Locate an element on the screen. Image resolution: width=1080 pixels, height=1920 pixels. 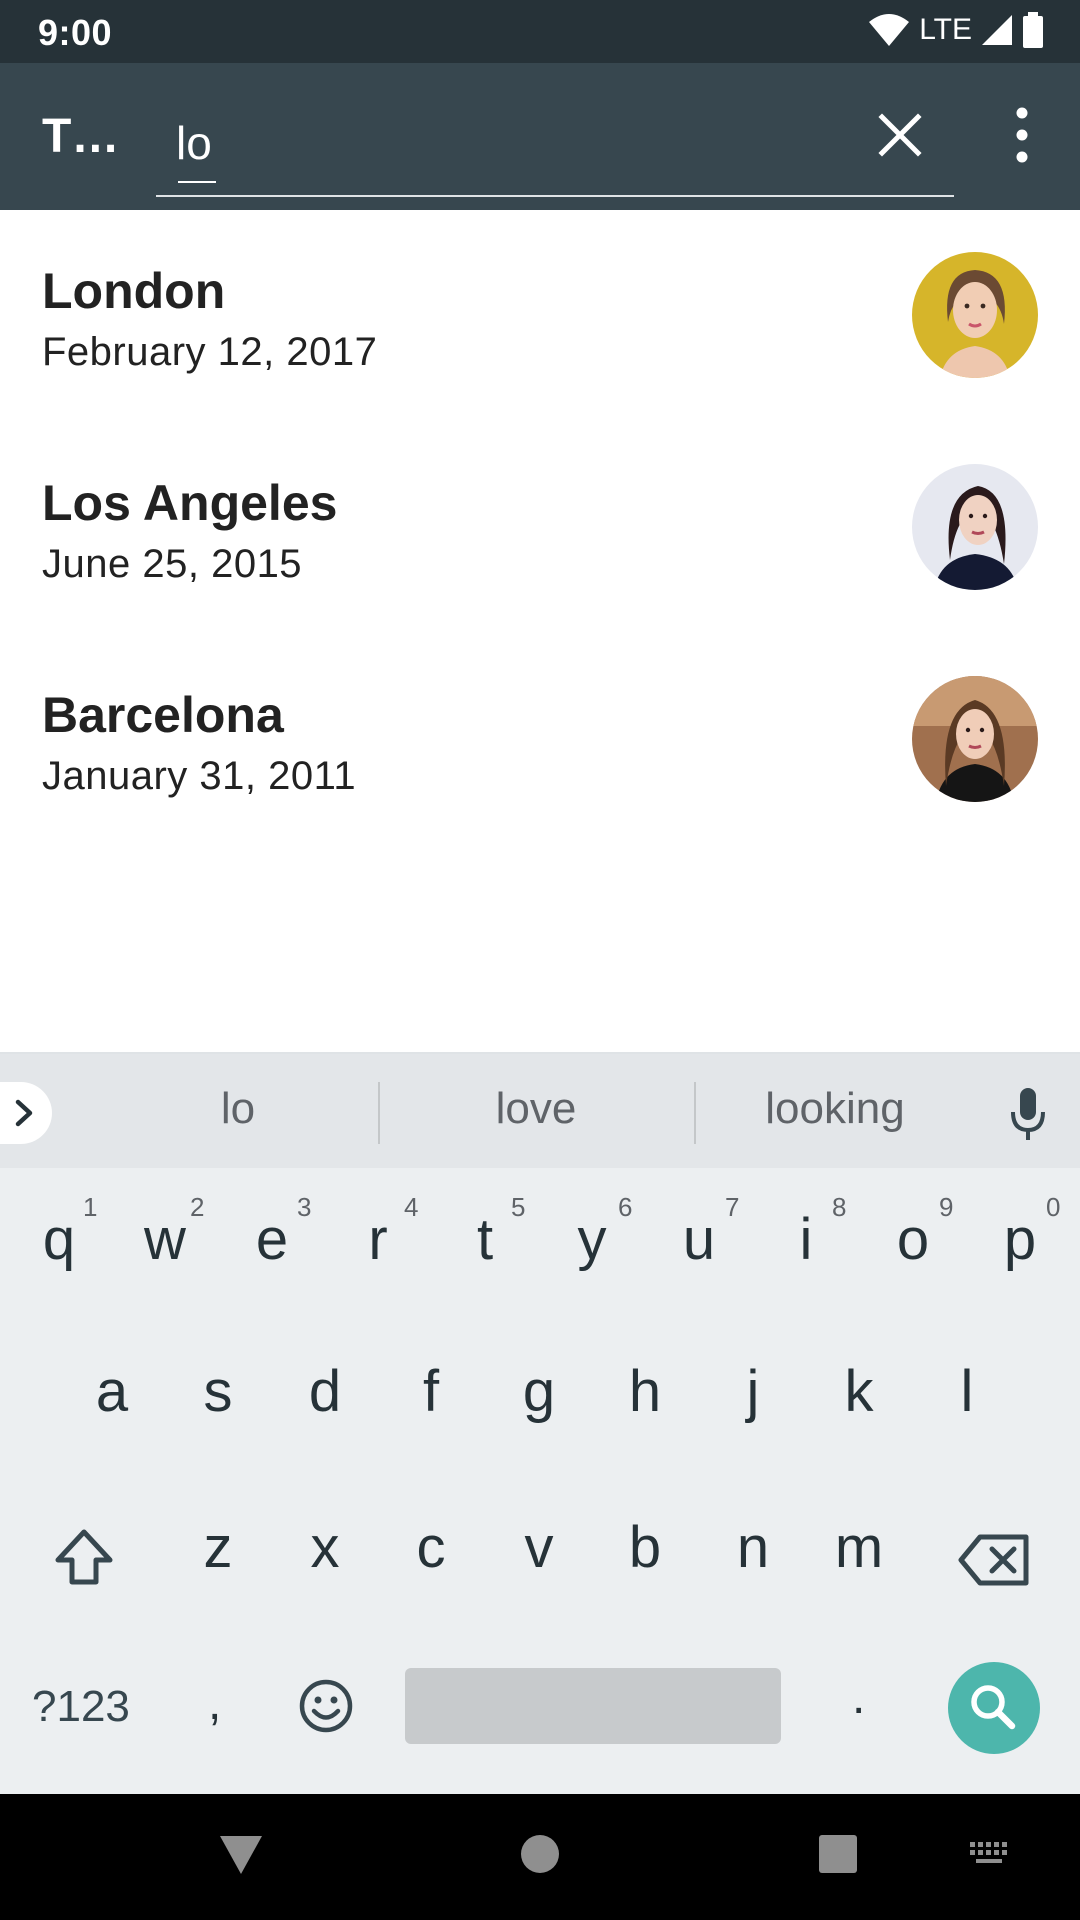
period-key: . is located at coordinates (858, 1697).